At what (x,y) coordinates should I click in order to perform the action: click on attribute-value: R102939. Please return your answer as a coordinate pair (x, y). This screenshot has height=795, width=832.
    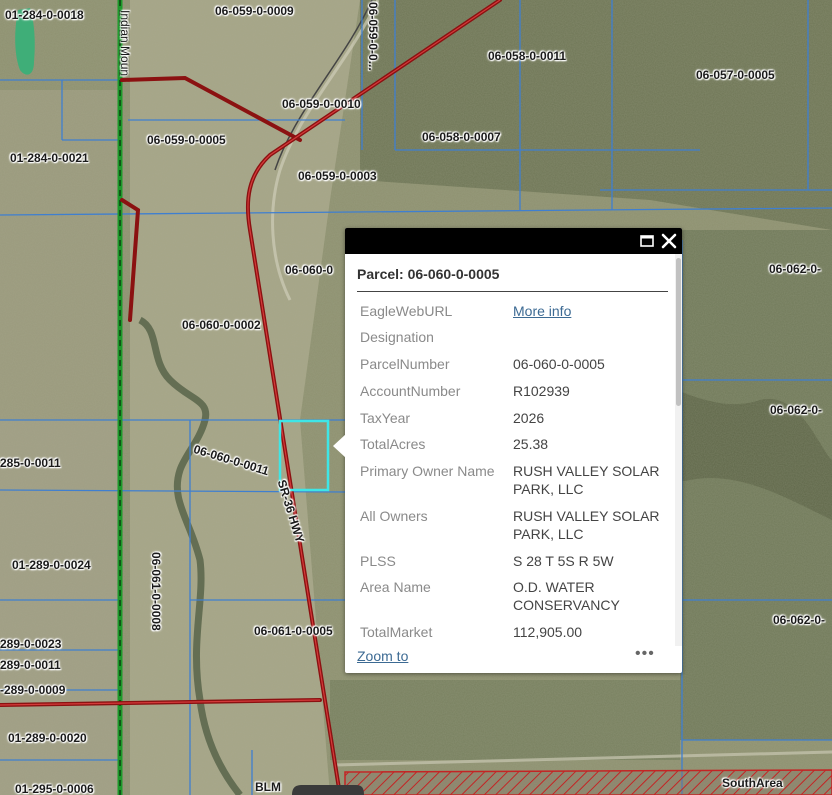
    Looking at the image, I should click on (541, 391).